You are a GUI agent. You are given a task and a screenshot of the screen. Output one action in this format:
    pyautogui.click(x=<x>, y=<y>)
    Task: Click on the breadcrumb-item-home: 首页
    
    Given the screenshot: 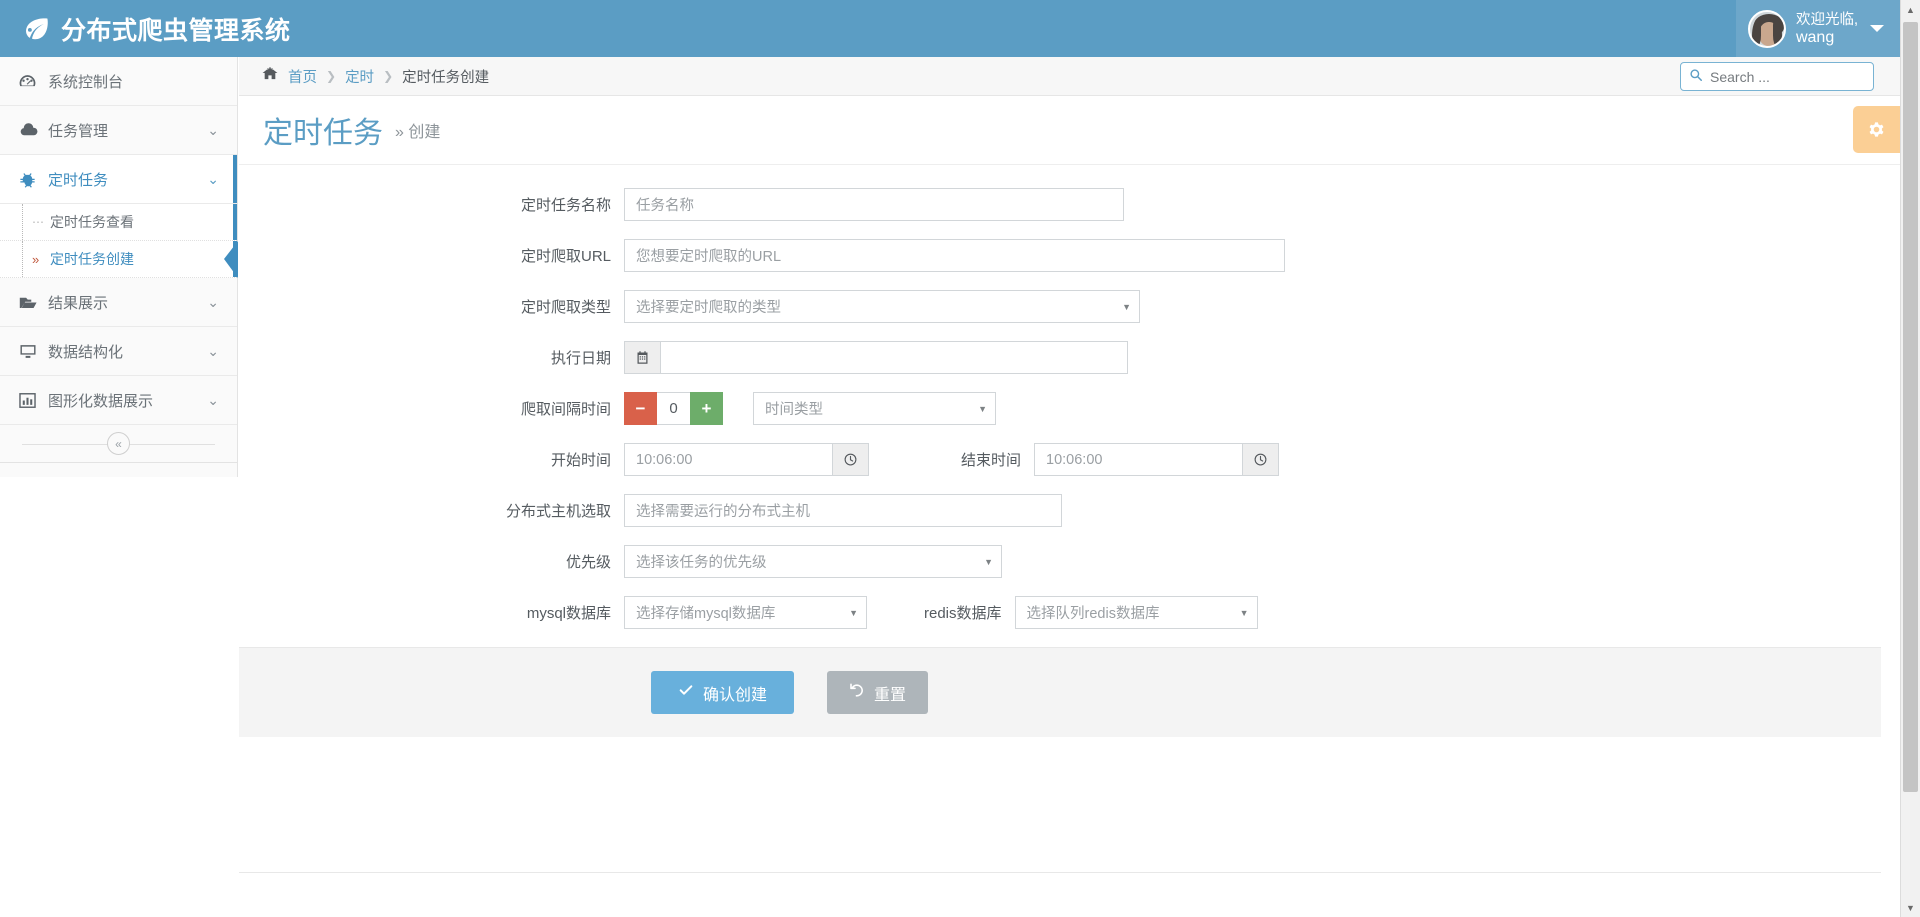 What is the action you would take?
    pyautogui.click(x=302, y=76)
    